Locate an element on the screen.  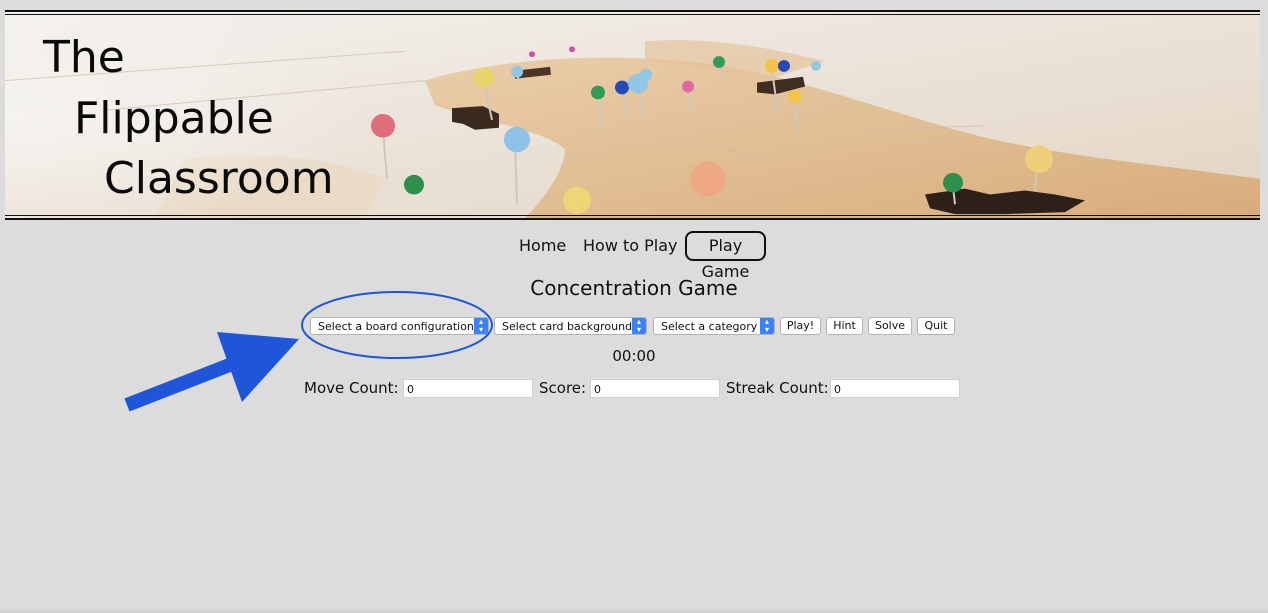
score-label: Score: is located at coordinates (563, 388).